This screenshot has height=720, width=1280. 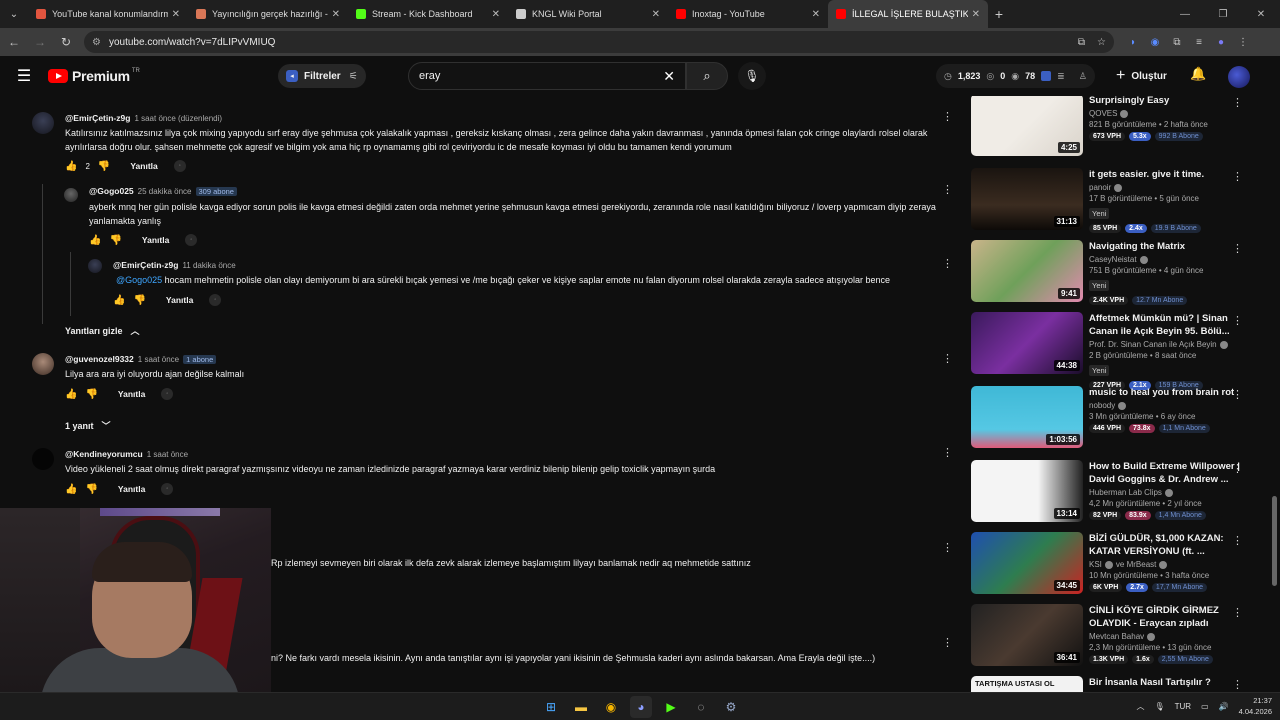 What do you see at coordinates (14, 14) in the screenshot?
I see `tab-search-icon: ⌄` at bounding box center [14, 14].